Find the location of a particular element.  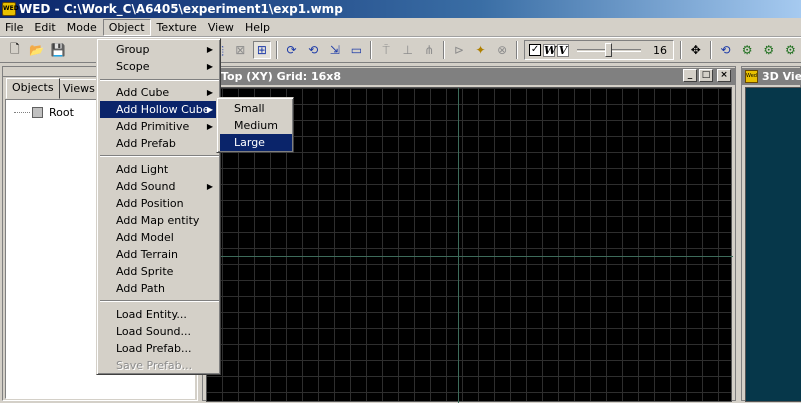

menu-item-add-terrain: Add Terrain is located at coordinates (159, 254).